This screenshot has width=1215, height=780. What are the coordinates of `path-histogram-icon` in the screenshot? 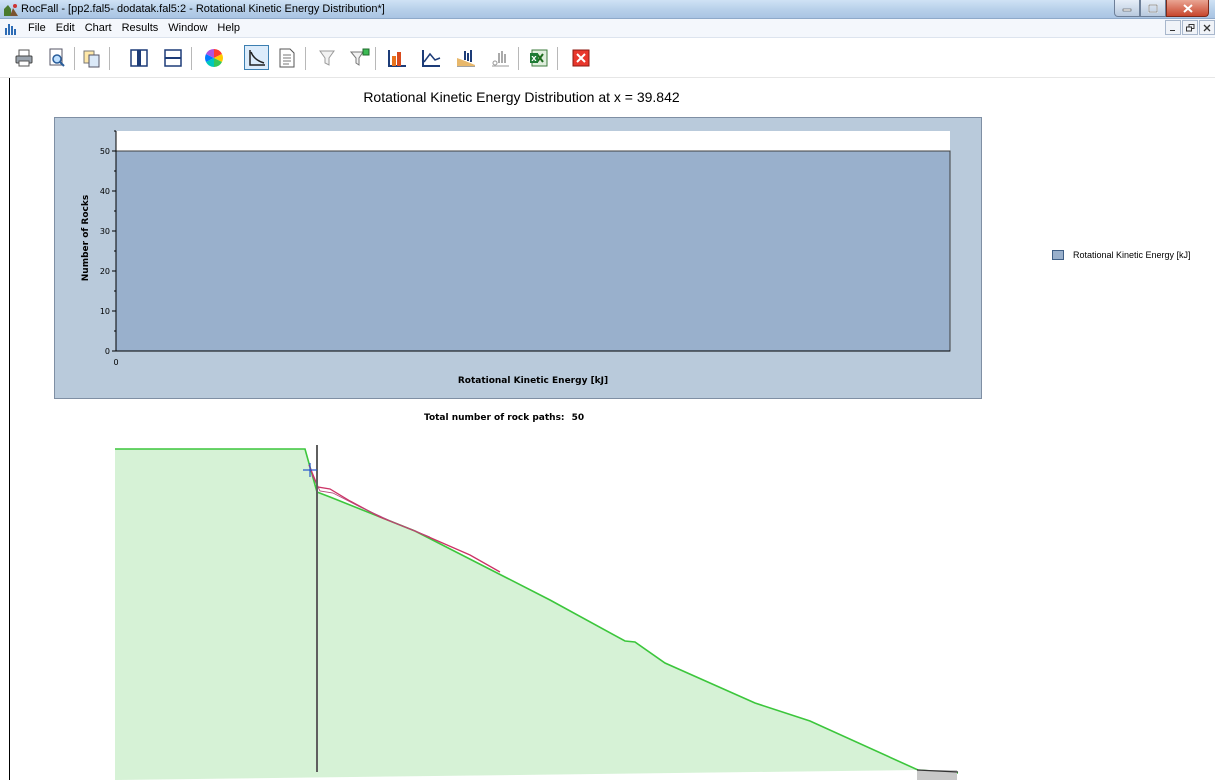 It's located at (500, 58).